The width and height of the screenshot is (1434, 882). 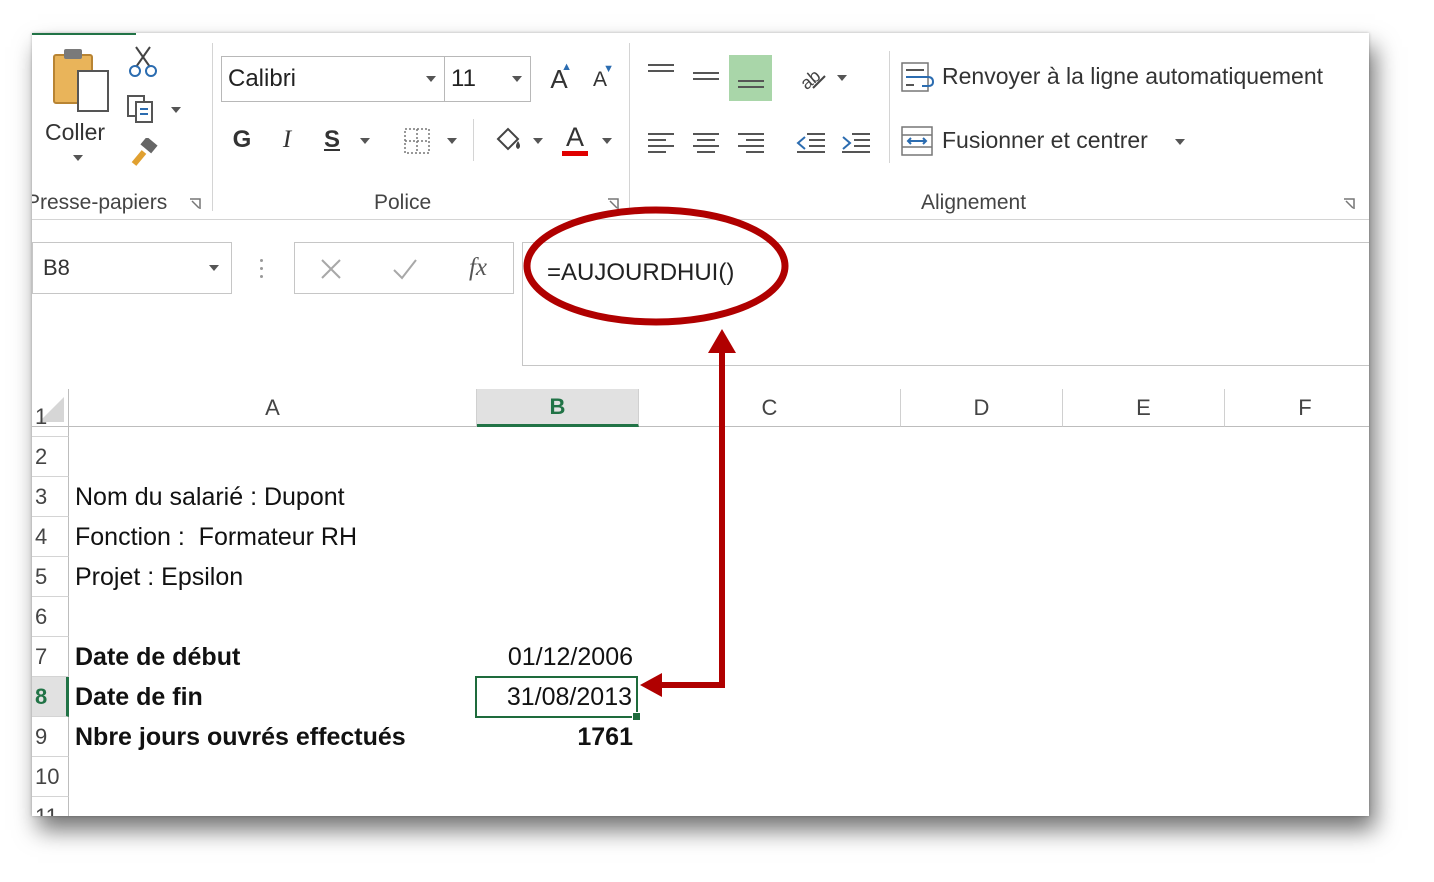 I want to click on orientation-button: ab, so click(x=812, y=77).